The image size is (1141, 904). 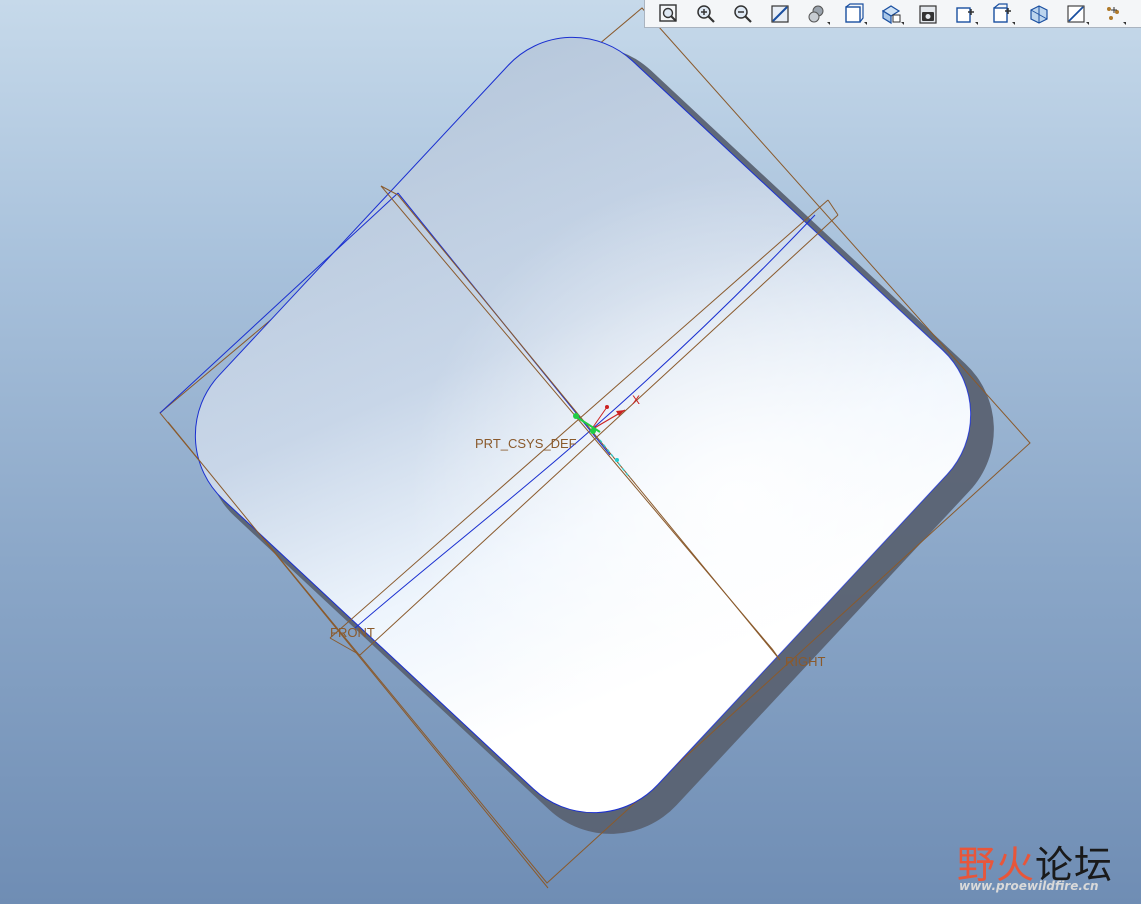 What do you see at coordinates (1045, 861) in the screenshot?
I see `forum-watermark: 野火论坛 www.proewildfire.cn` at bounding box center [1045, 861].